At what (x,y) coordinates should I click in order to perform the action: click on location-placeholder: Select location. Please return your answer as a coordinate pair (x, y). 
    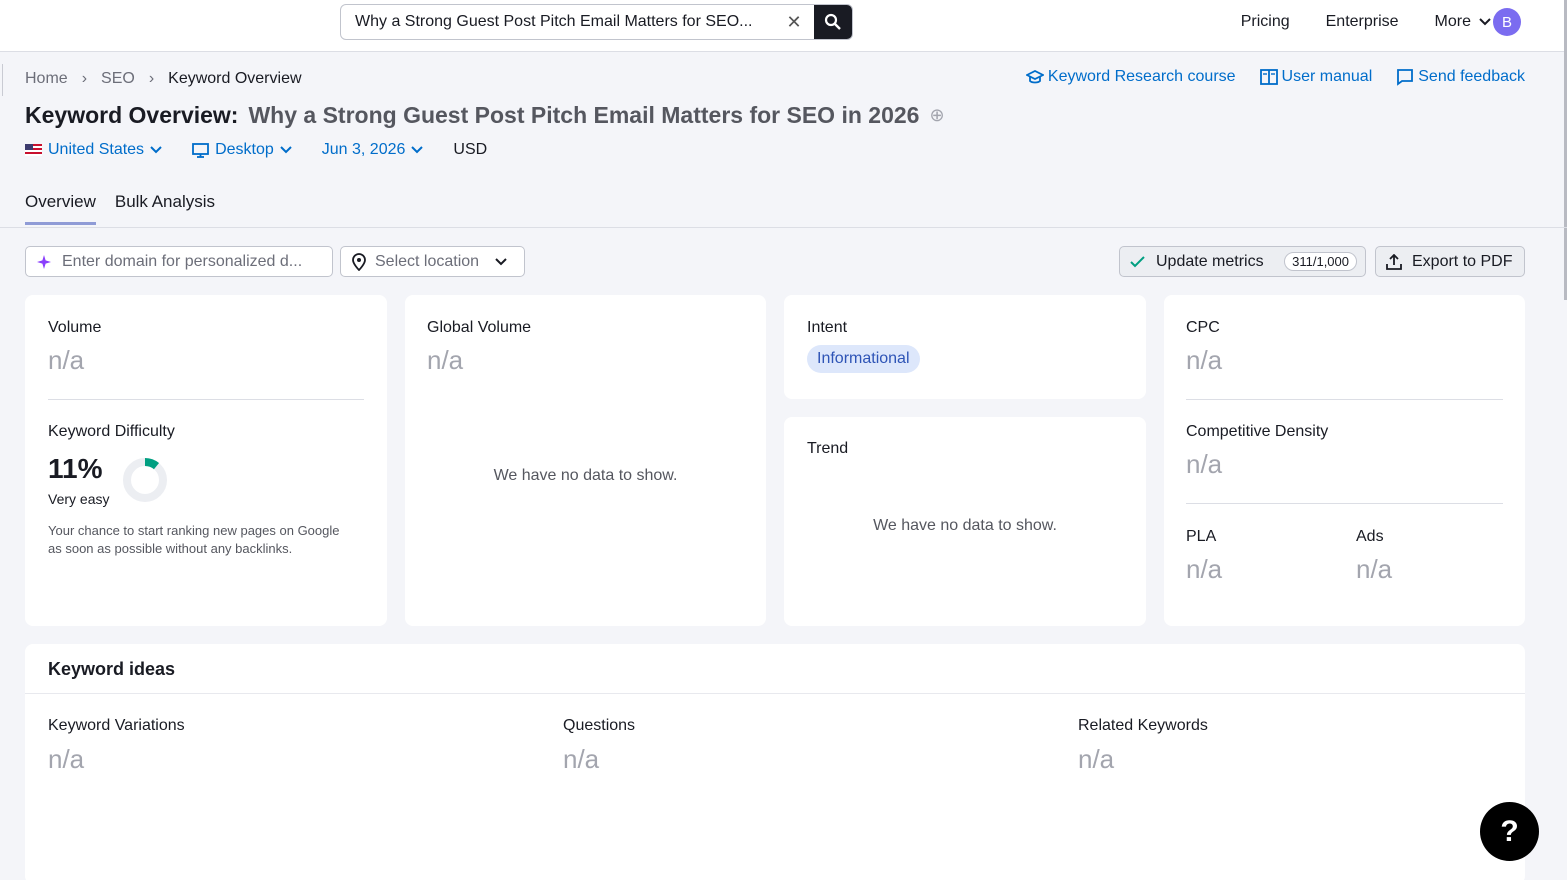
    Looking at the image, I should click on (427, 261).